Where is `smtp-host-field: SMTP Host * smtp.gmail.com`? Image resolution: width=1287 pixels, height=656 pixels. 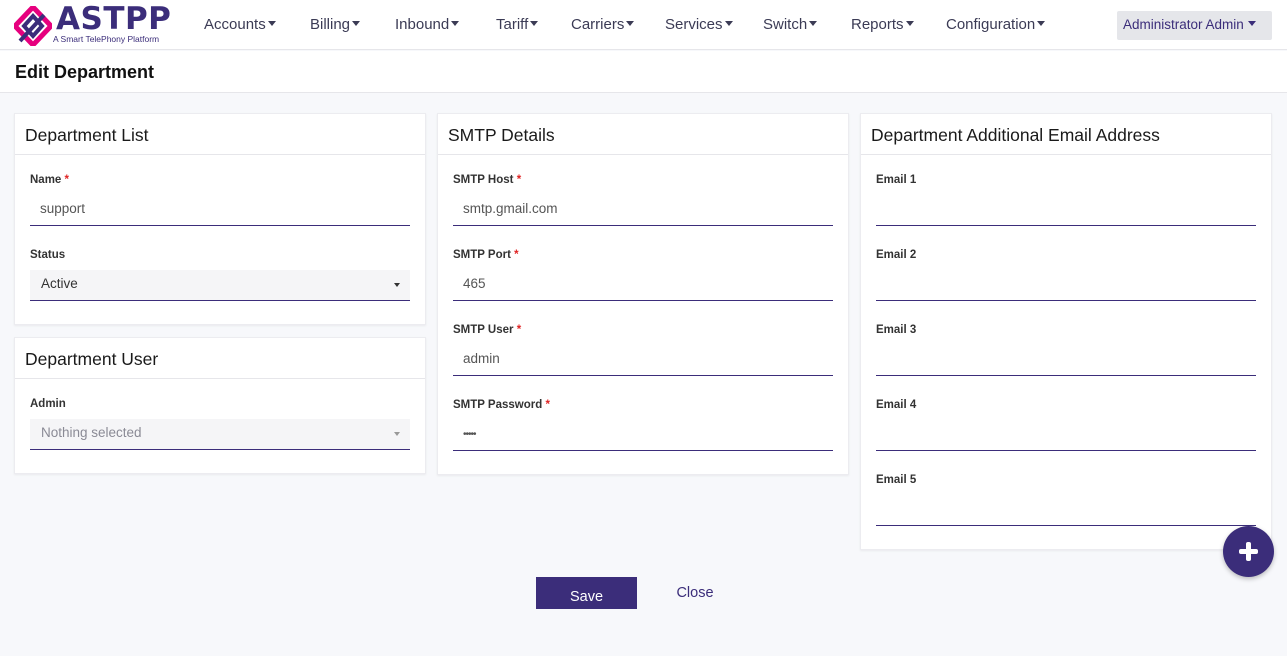 smtp-host-field: SMTP Host * smtp.gmail.com is located at coordinates (643, 200).